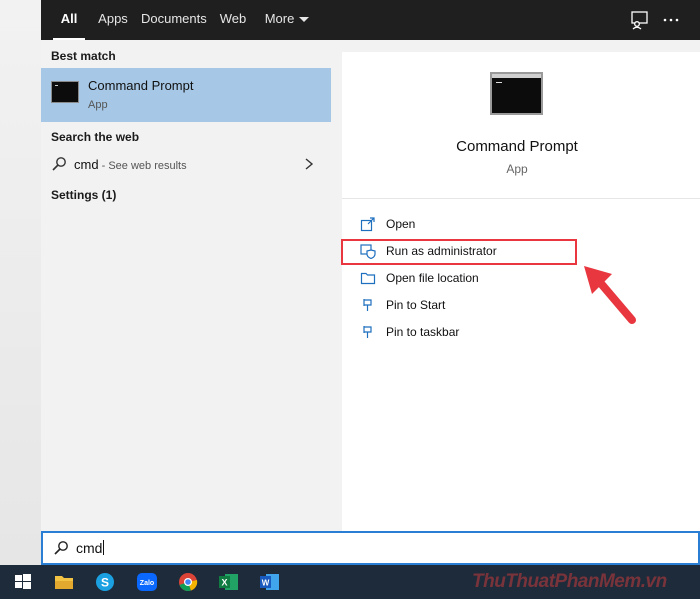  What do you see at coordinates (368, 278) in the screenshot?
I see `folder-icon` at bounding box center [368, 278].